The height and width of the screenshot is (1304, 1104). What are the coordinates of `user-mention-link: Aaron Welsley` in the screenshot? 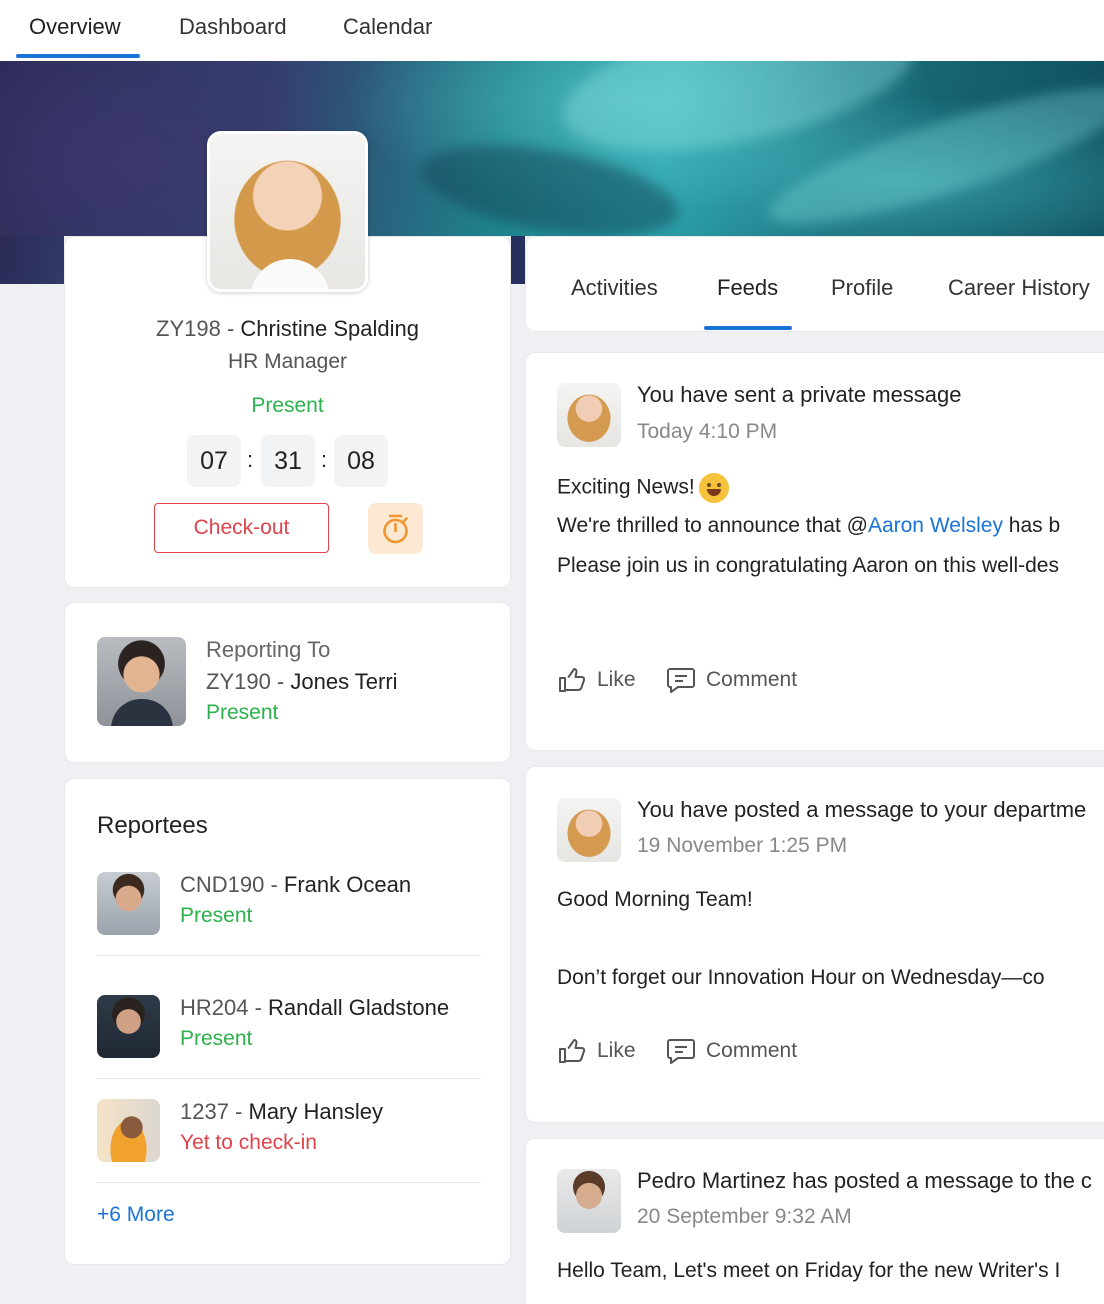 It's located at (935, 525).